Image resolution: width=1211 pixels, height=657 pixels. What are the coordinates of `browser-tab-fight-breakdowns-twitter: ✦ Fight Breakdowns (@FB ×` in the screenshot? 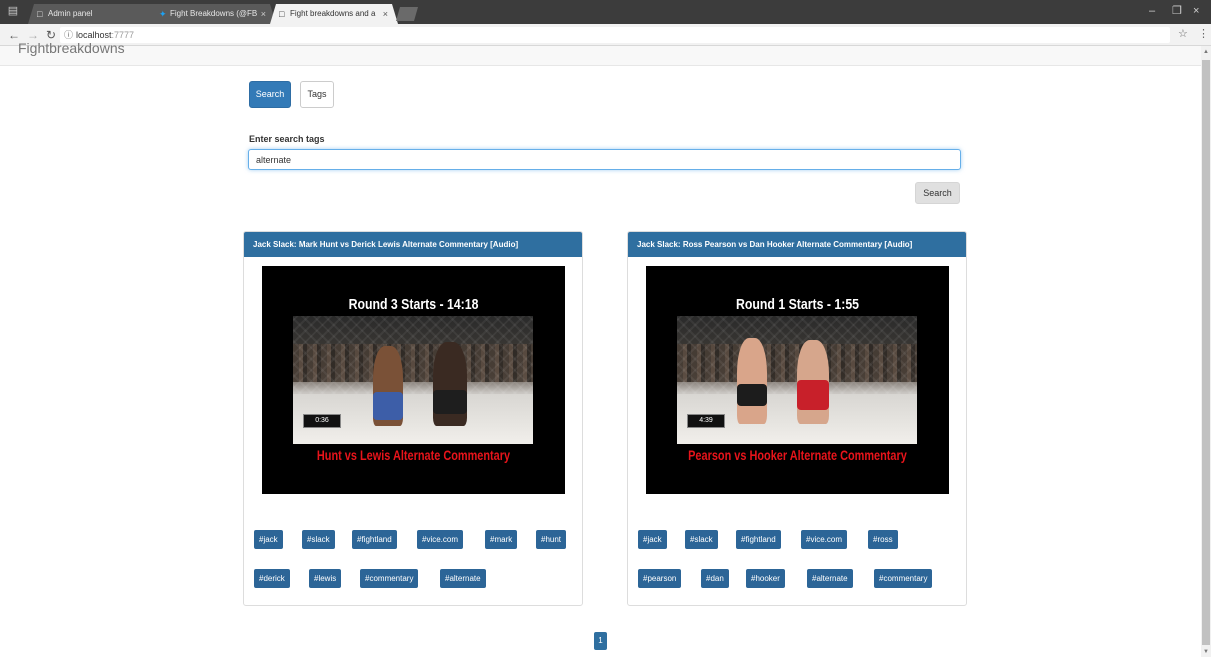 It's located at (213, 14).